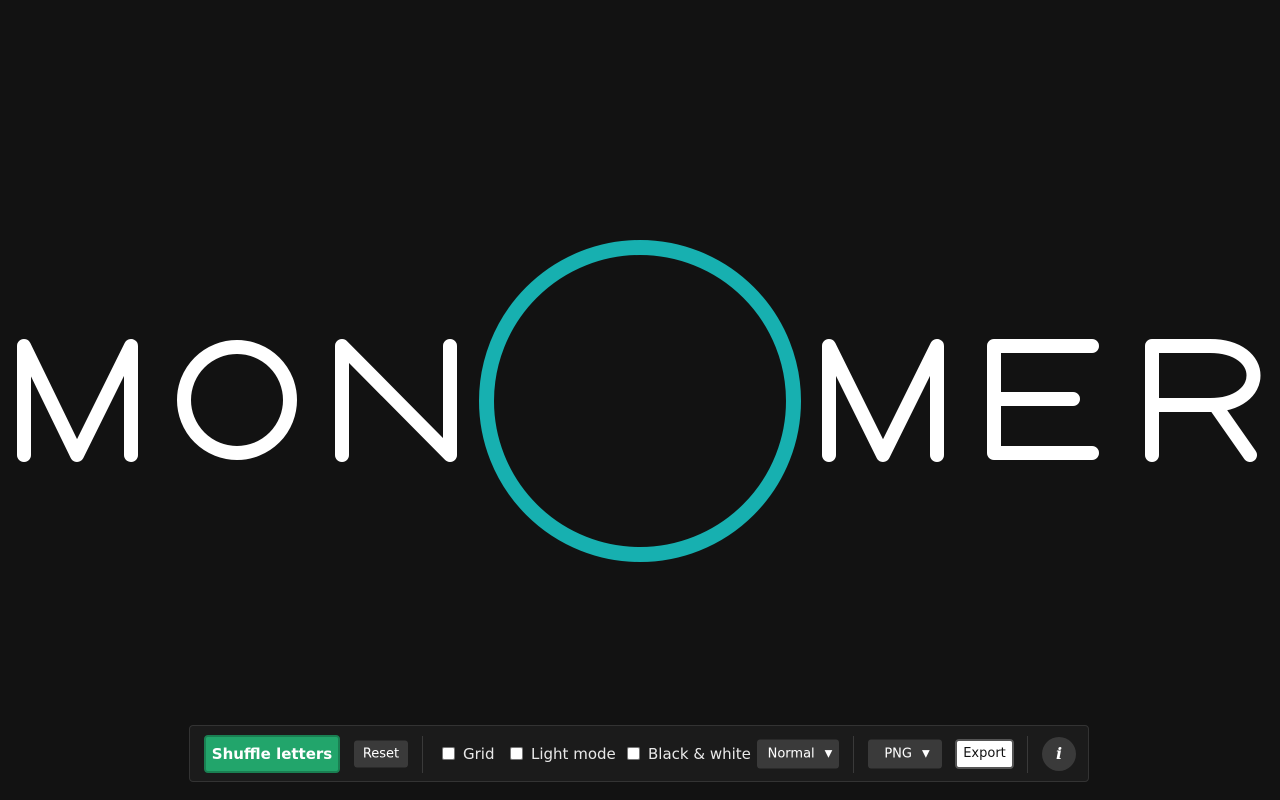 Image resolution: width=1280 pixels, height=800 pixels. I want to click on mode-select: Normal ▼, so click(798, 753).